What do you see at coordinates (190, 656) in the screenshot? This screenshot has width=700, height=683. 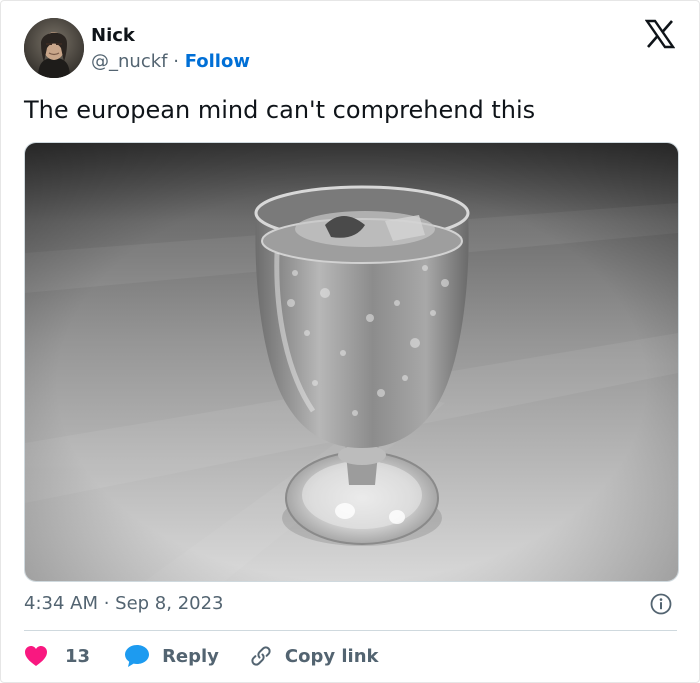 I see `reply-label: Reply` at bounding box center [190, 656].